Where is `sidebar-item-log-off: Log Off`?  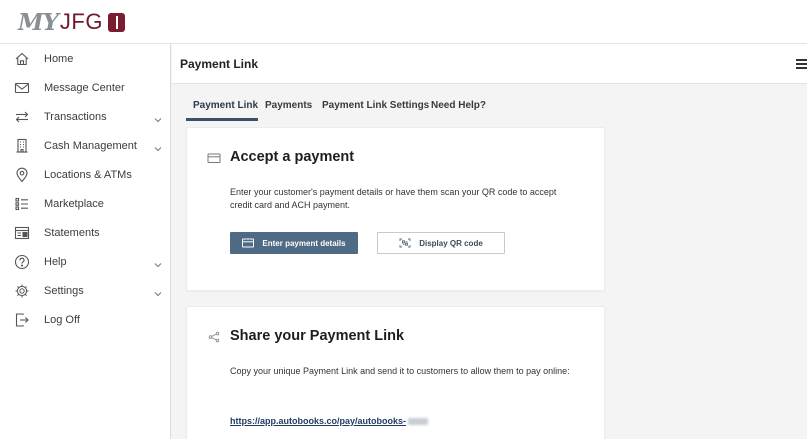 sidebar-item-log-off: Log Off is located at coordinates (85, 319).